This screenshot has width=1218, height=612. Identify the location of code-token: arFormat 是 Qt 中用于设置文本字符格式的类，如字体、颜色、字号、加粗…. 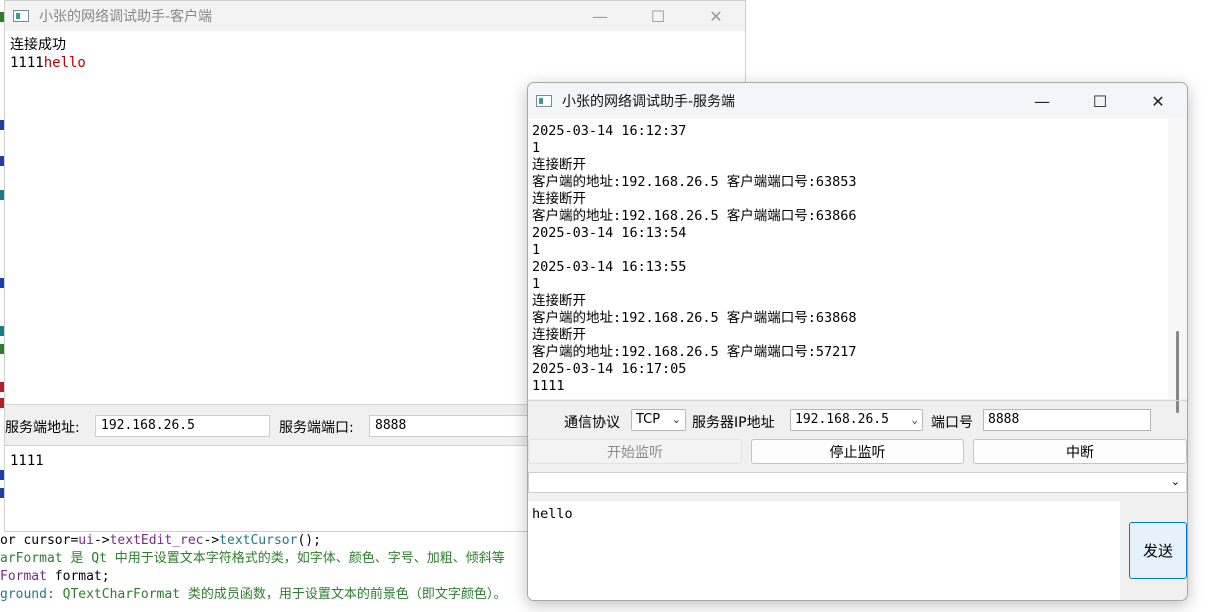
(252, 558).